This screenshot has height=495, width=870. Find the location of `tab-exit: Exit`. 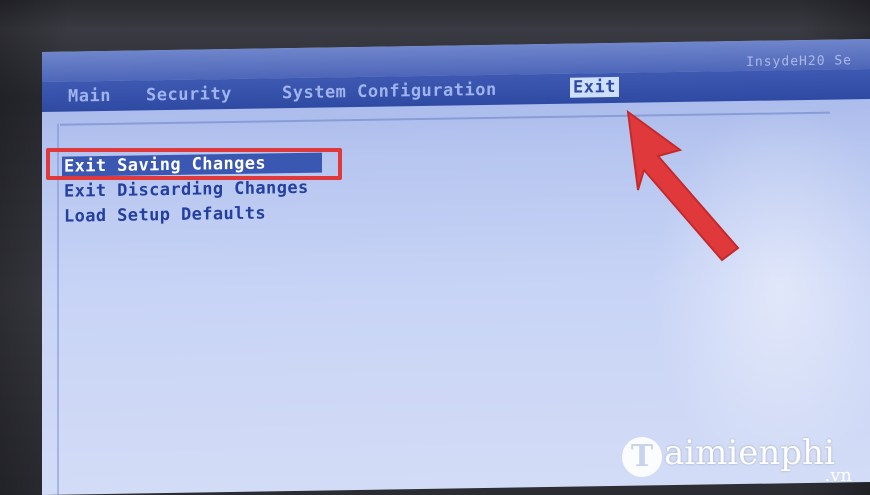

tab-exit: Exit is located at coordinates (594, 87).